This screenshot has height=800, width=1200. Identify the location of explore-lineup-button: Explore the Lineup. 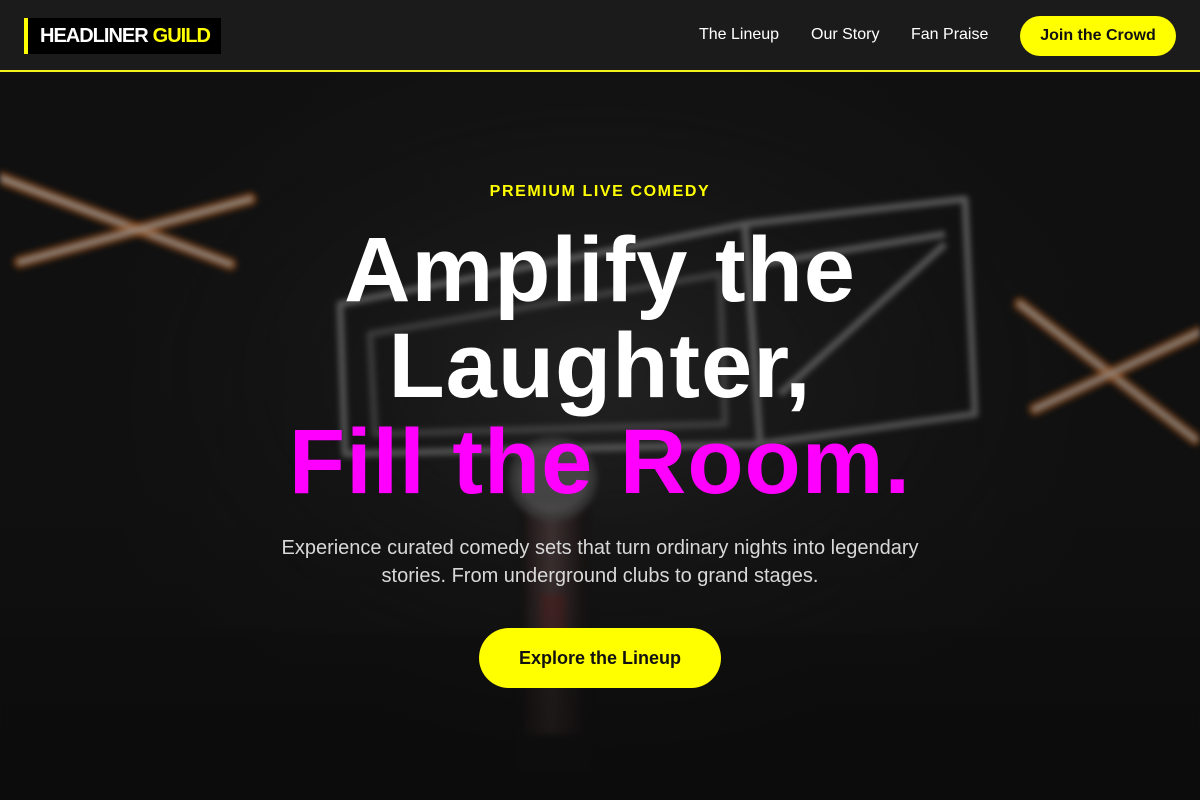
(600, 658).